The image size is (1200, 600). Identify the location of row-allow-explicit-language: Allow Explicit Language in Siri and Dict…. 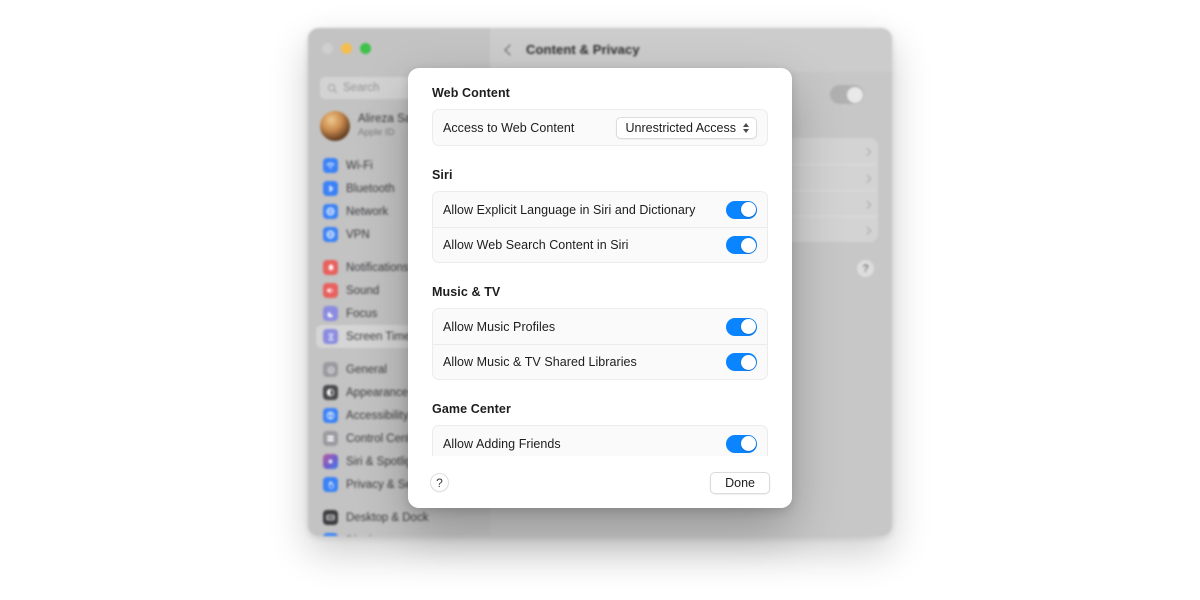
(600, 209).